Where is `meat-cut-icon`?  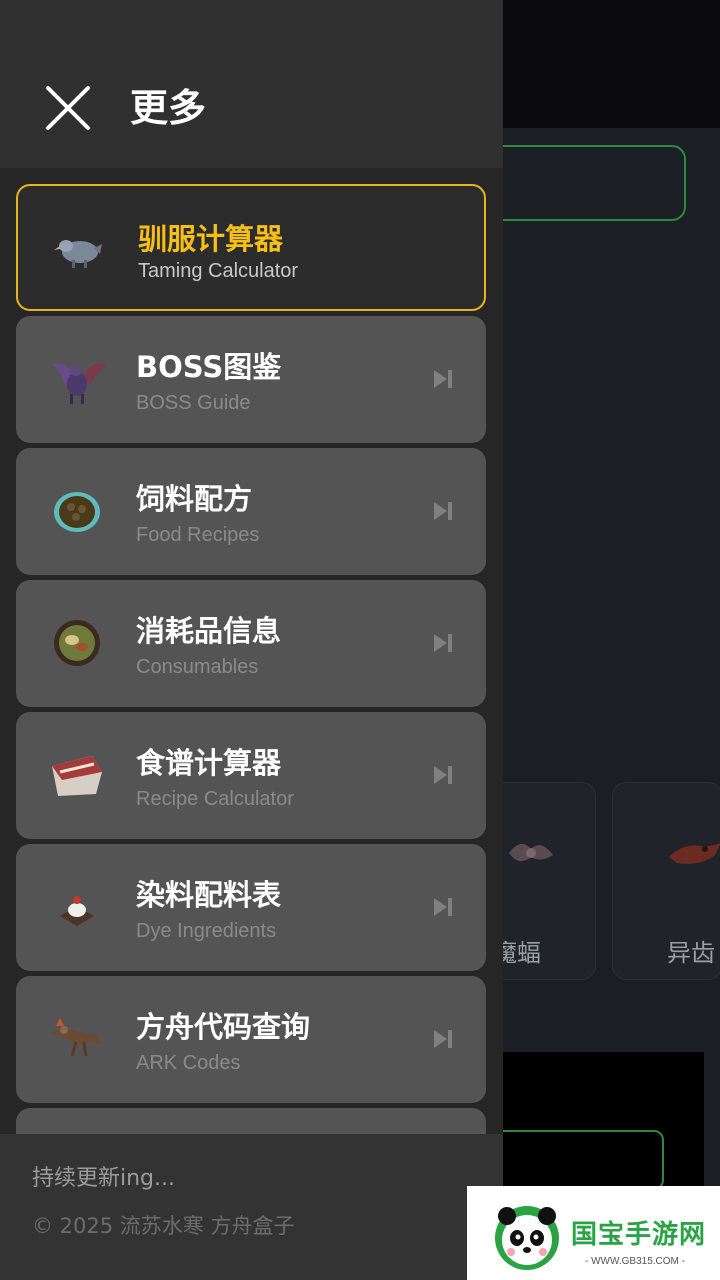 meat-cut-icon is located at coordinates (77, 776).